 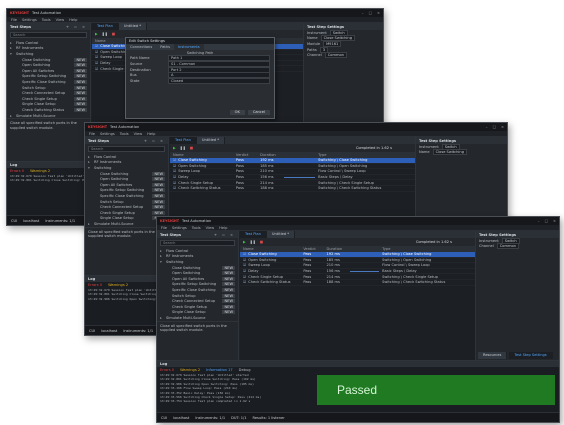 I want to click on cancel-button: Cancel, so click(x=258, y=112).